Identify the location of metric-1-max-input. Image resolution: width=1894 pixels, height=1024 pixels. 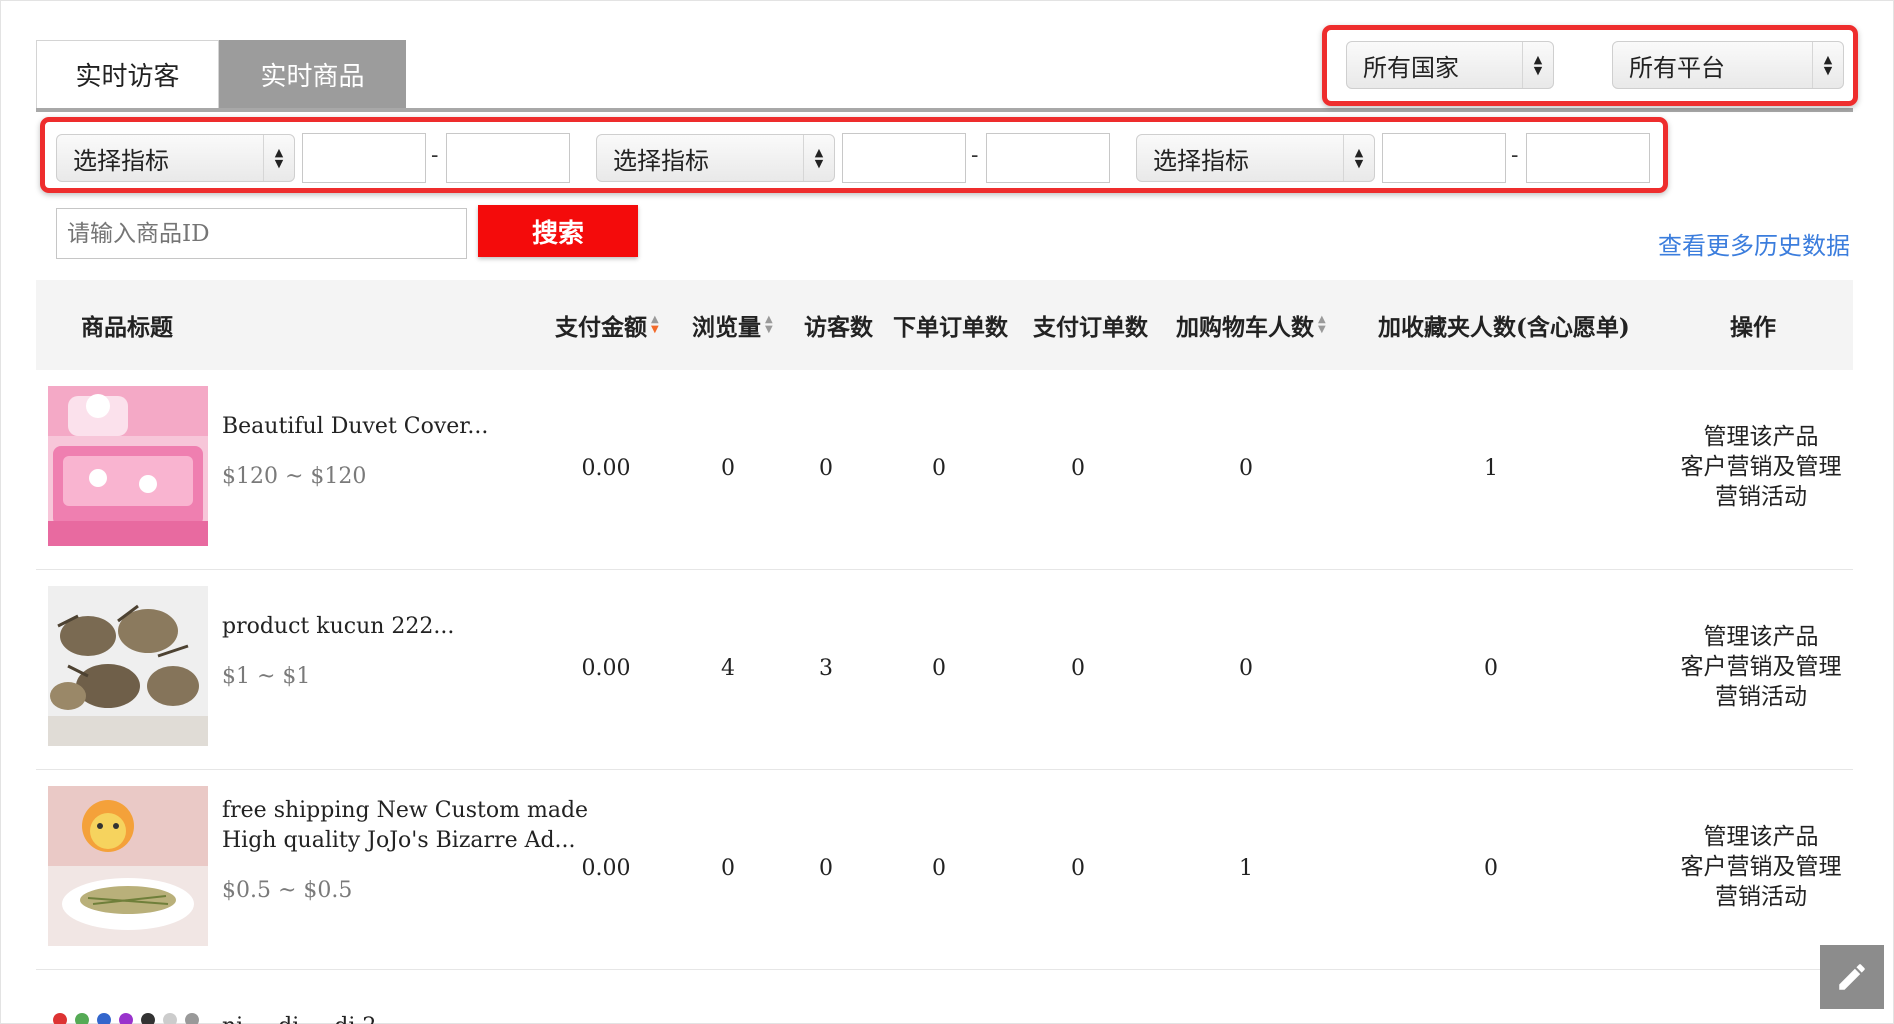
(508, 158).